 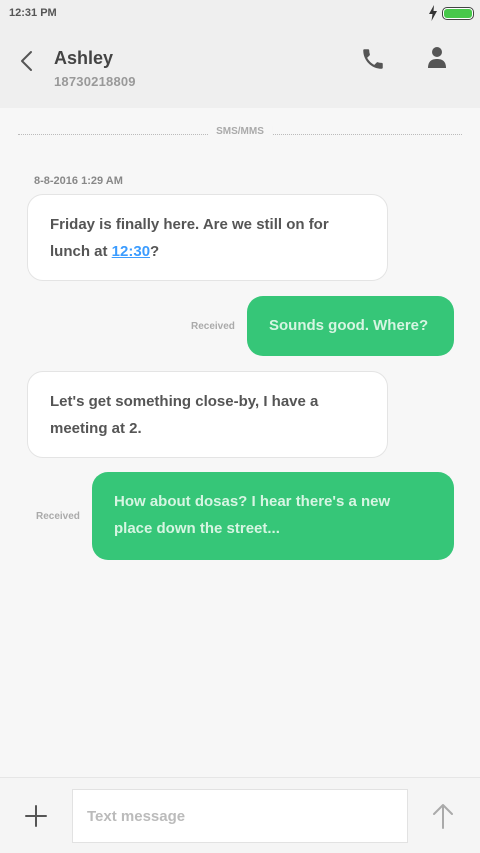 I want to click on message-composer, so click(x=240, y=815).